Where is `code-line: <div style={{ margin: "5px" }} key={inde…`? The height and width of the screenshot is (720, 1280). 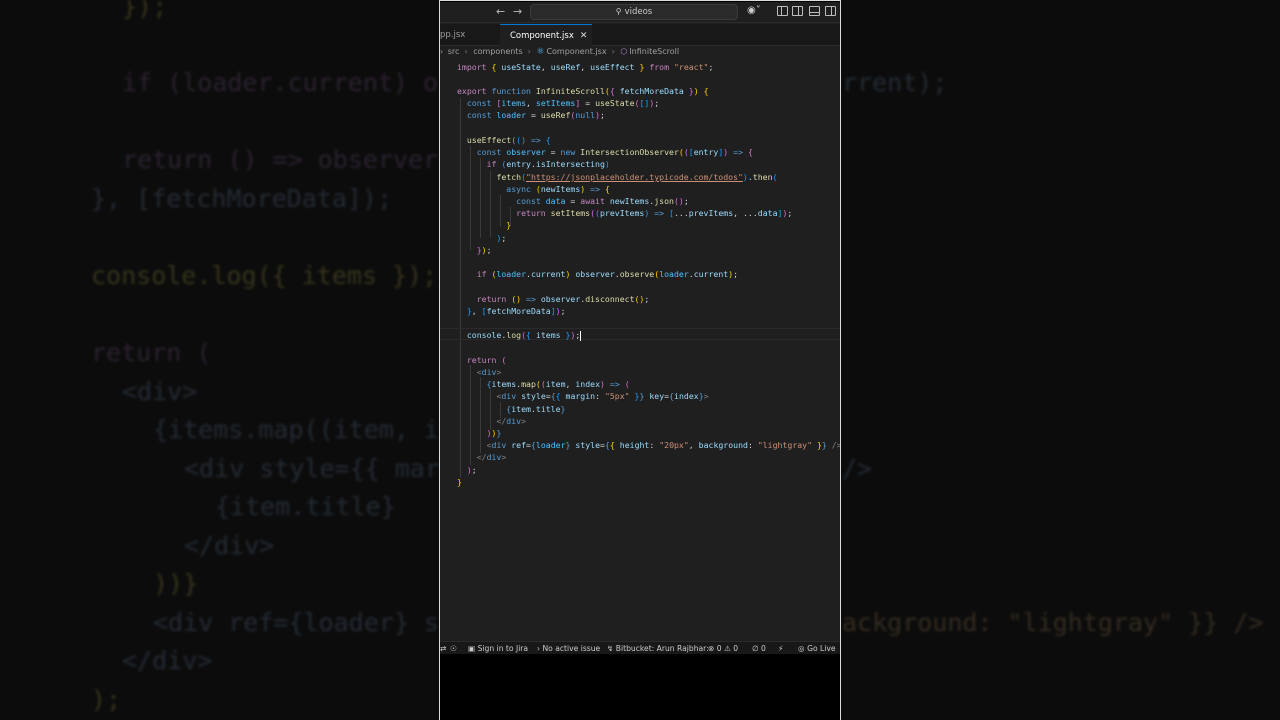 code-line: <div style={{ margin: "5px" }} key={inde… is located at coordinates (602, 396).